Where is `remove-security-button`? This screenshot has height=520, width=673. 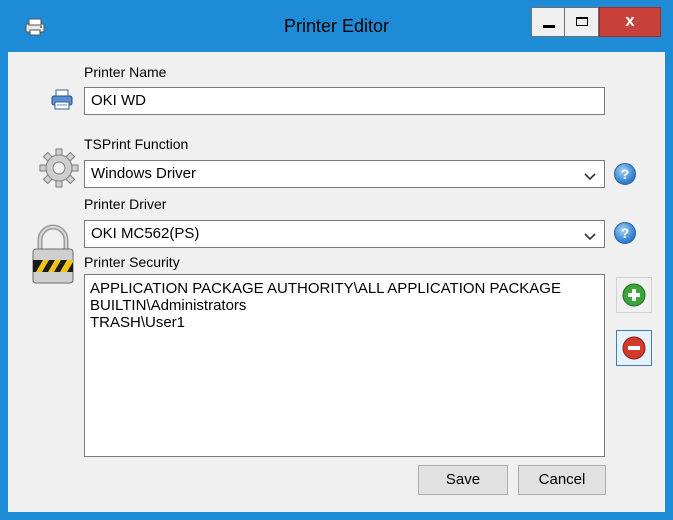 remove-security-button is located at coordinates (634, 348).